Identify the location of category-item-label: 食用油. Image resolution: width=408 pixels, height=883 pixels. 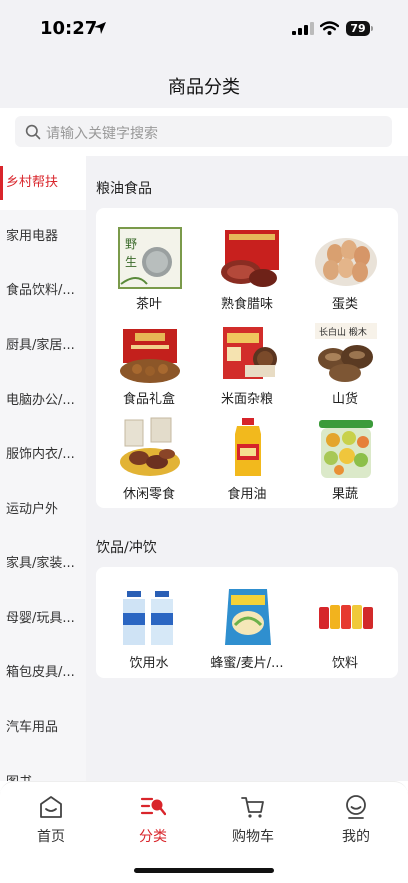
(247, 494).